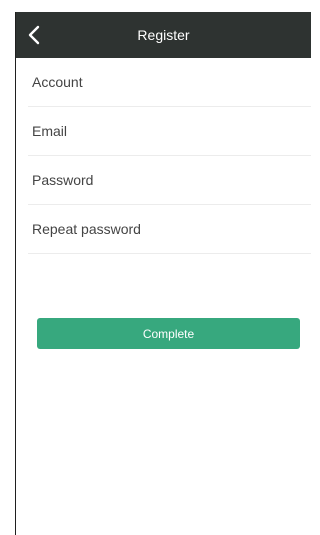  I want to click on password-row, so click(163, 180).